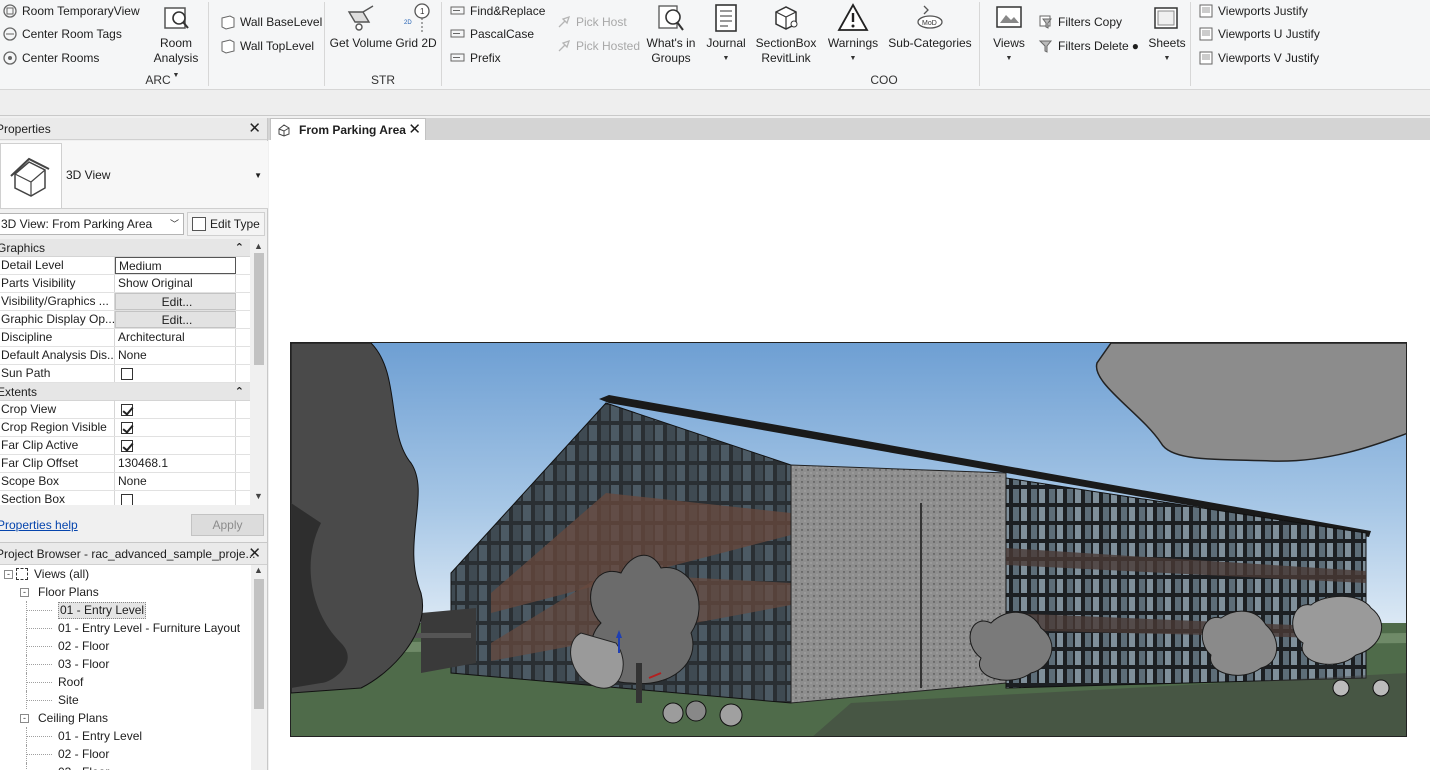 The width and height of the screenshot is (1430, 770). What do you see at coordinates (125, 248) in the screenshot?
I see `property-group-graphics: Graphics ⌃` at bounding box center [125, 248].